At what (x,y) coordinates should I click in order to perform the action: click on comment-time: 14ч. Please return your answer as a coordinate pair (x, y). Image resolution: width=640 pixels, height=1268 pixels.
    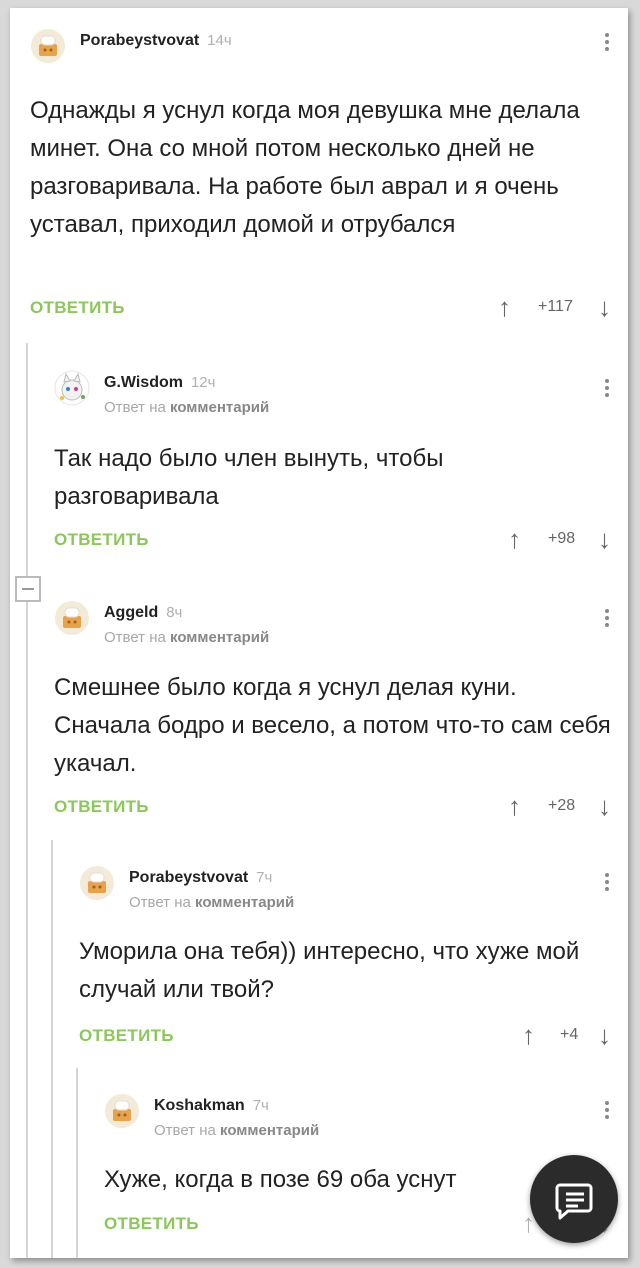
    Looking at the image, I should click on (219, 40).